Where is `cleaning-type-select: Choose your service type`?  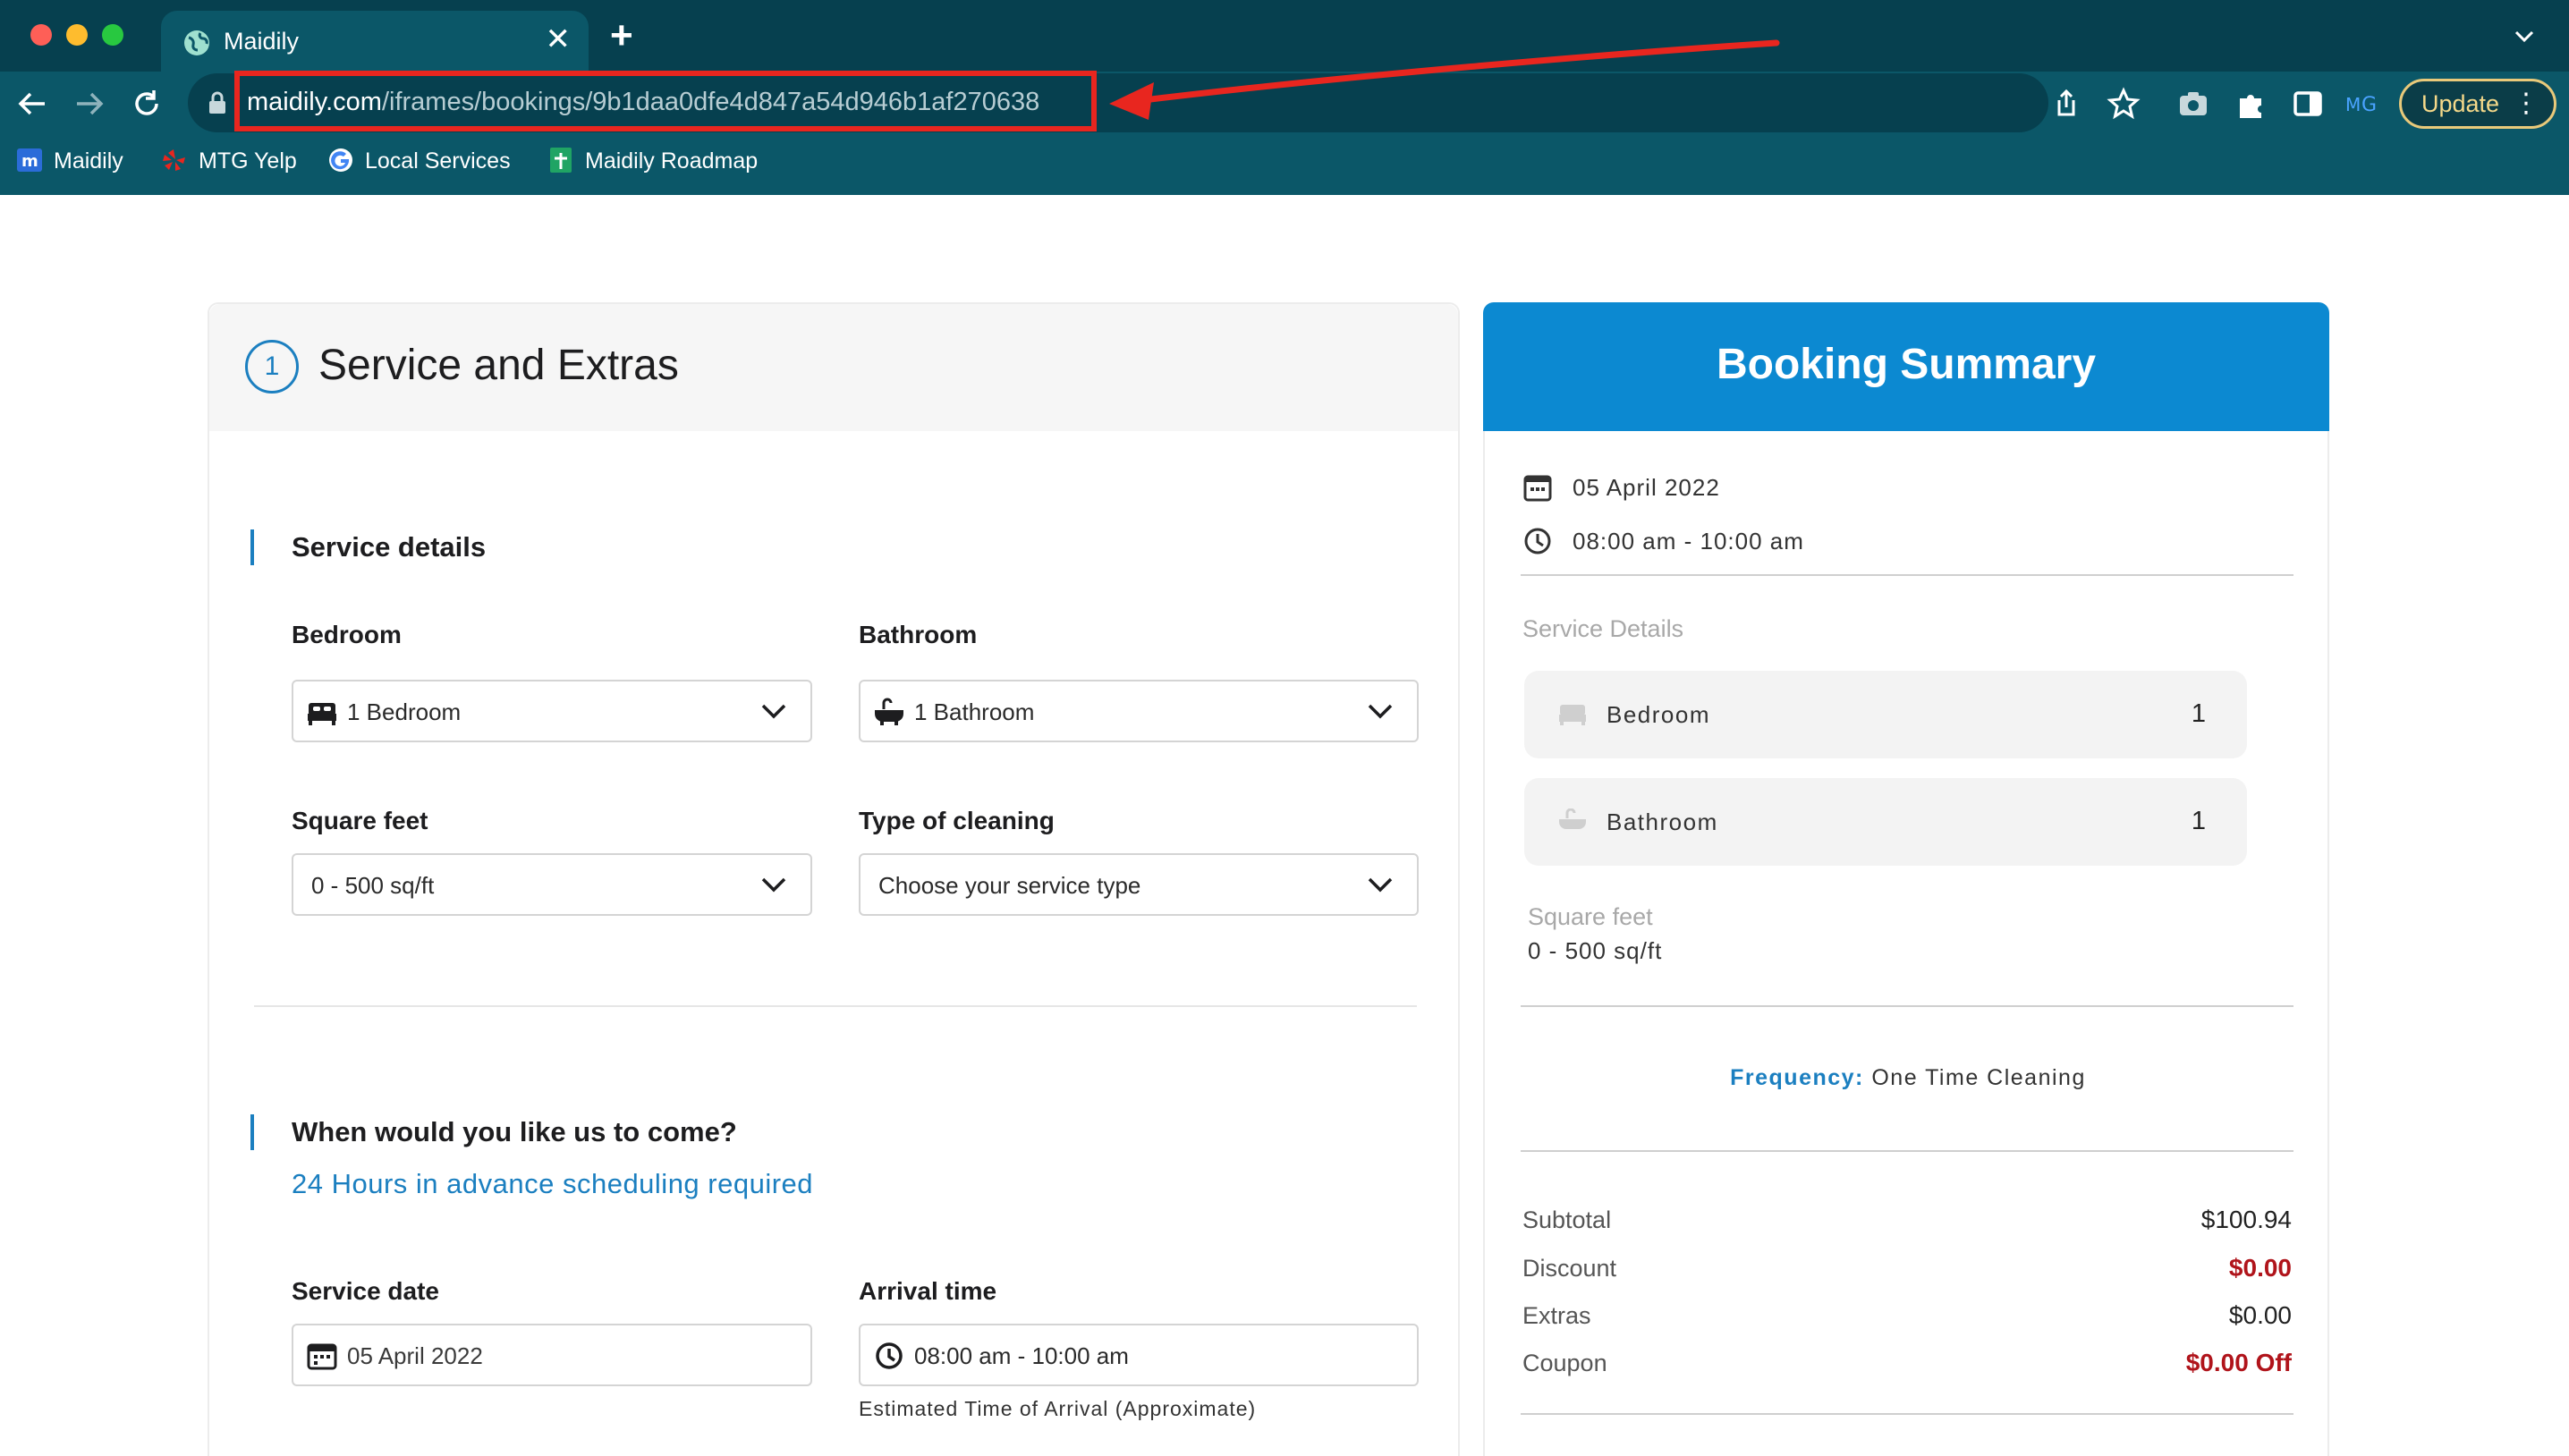 cleaning-type-select: Choose your service type is located at coordinates (1139, 884).